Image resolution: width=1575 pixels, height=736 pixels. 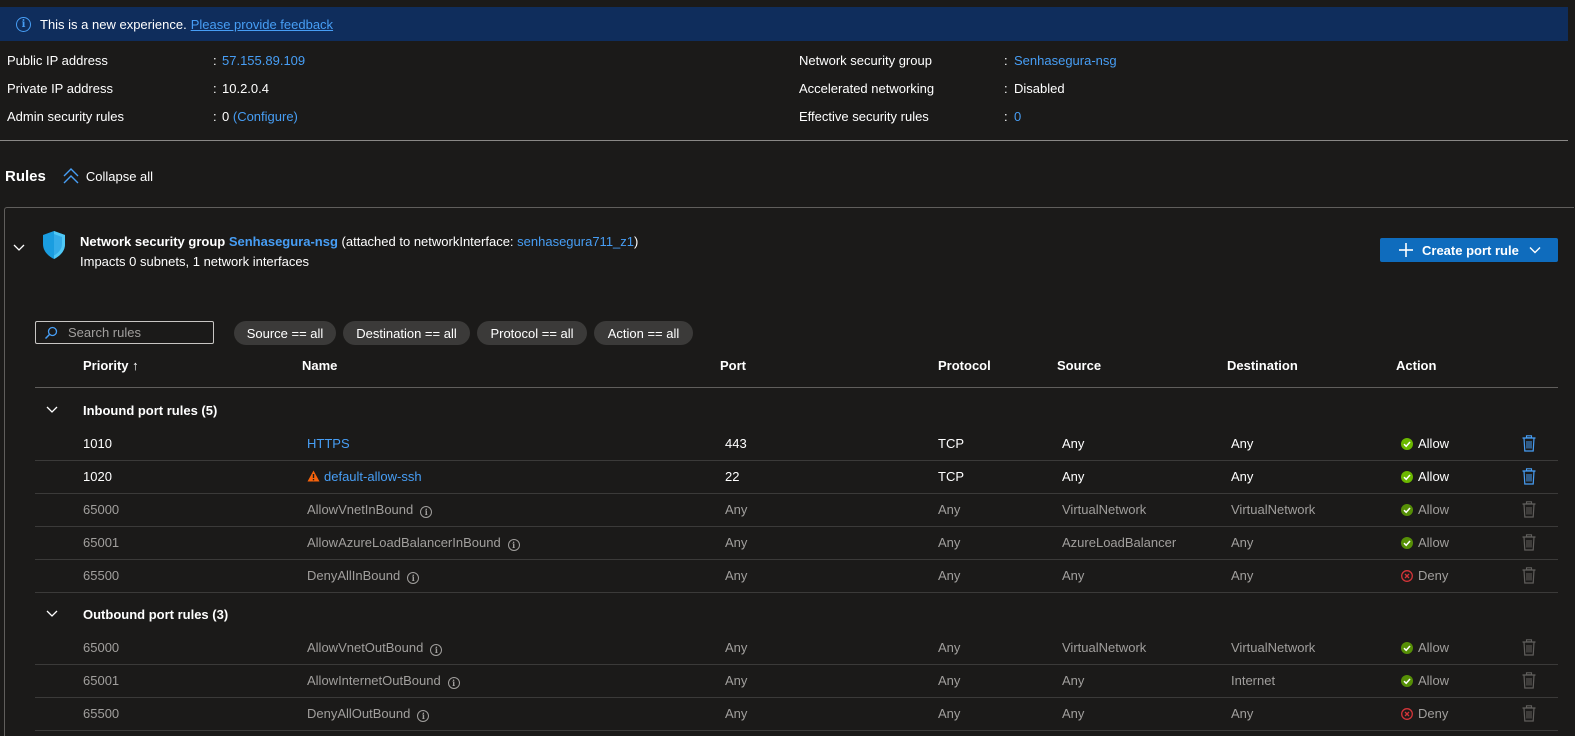 I want to click on rule-port-cell: 443, so click(x=736, y=443).